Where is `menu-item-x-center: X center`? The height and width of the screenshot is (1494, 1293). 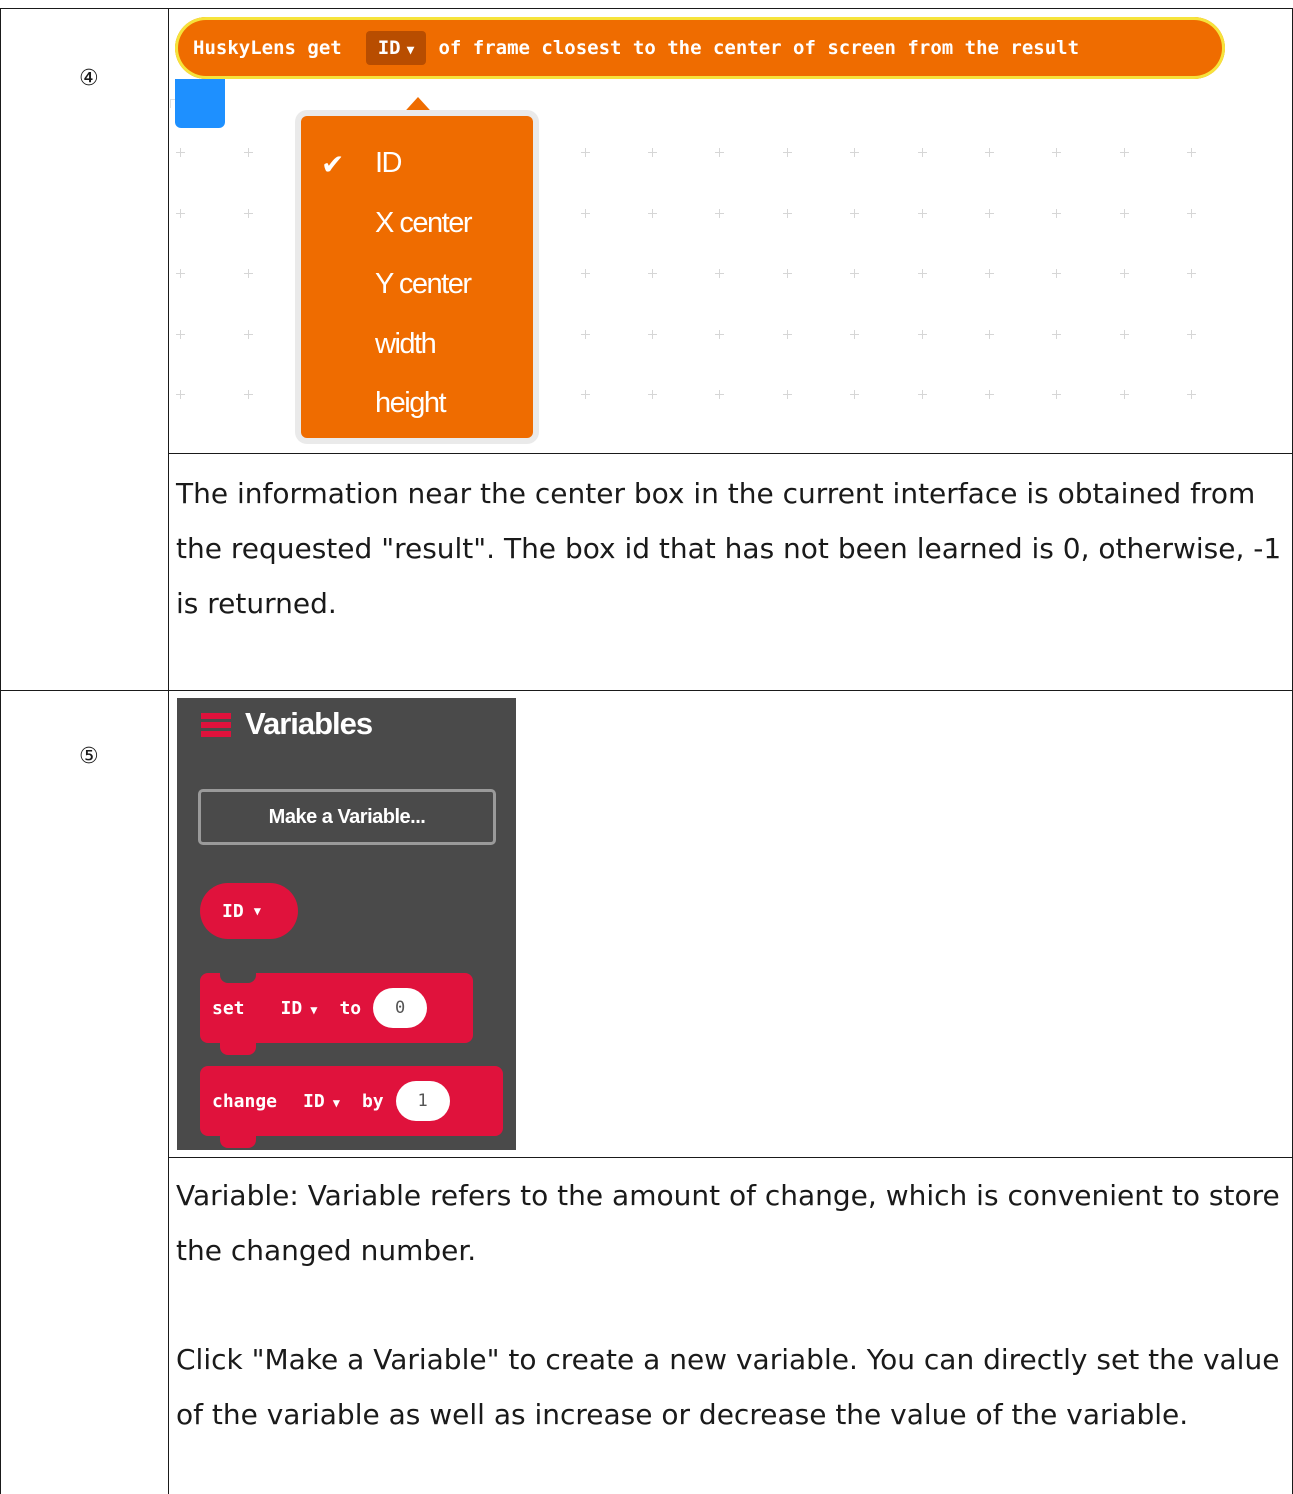 menu-item-x-center: X center is located at coordinates (424, 223).